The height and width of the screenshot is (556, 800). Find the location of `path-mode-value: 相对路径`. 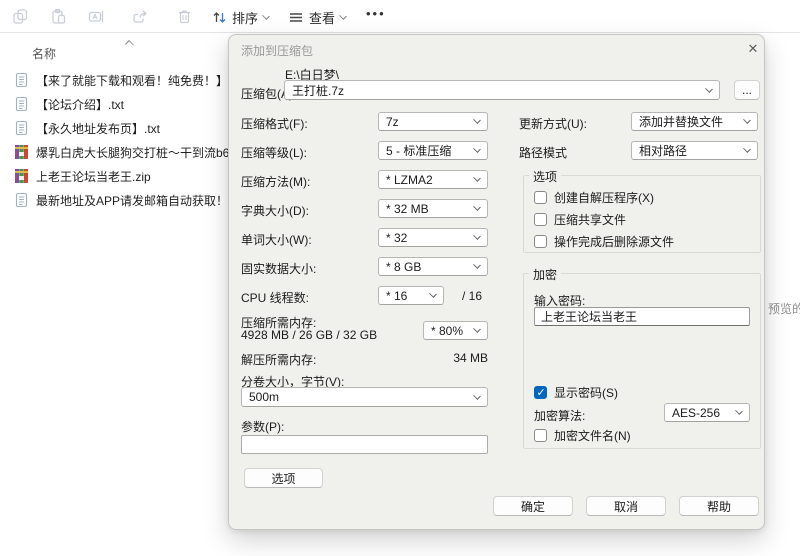

path-mode-value: 相对路径 is located at coordinates (663, 151).